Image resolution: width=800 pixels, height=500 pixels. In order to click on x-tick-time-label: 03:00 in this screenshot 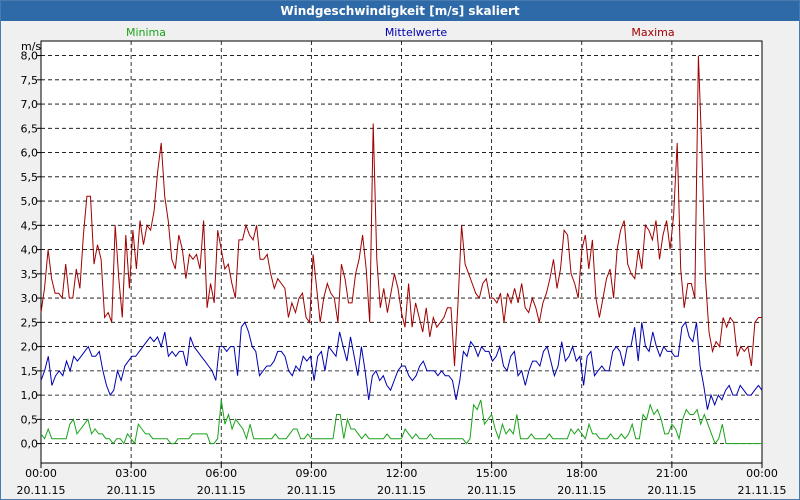, I will do `click(131, 473)`.